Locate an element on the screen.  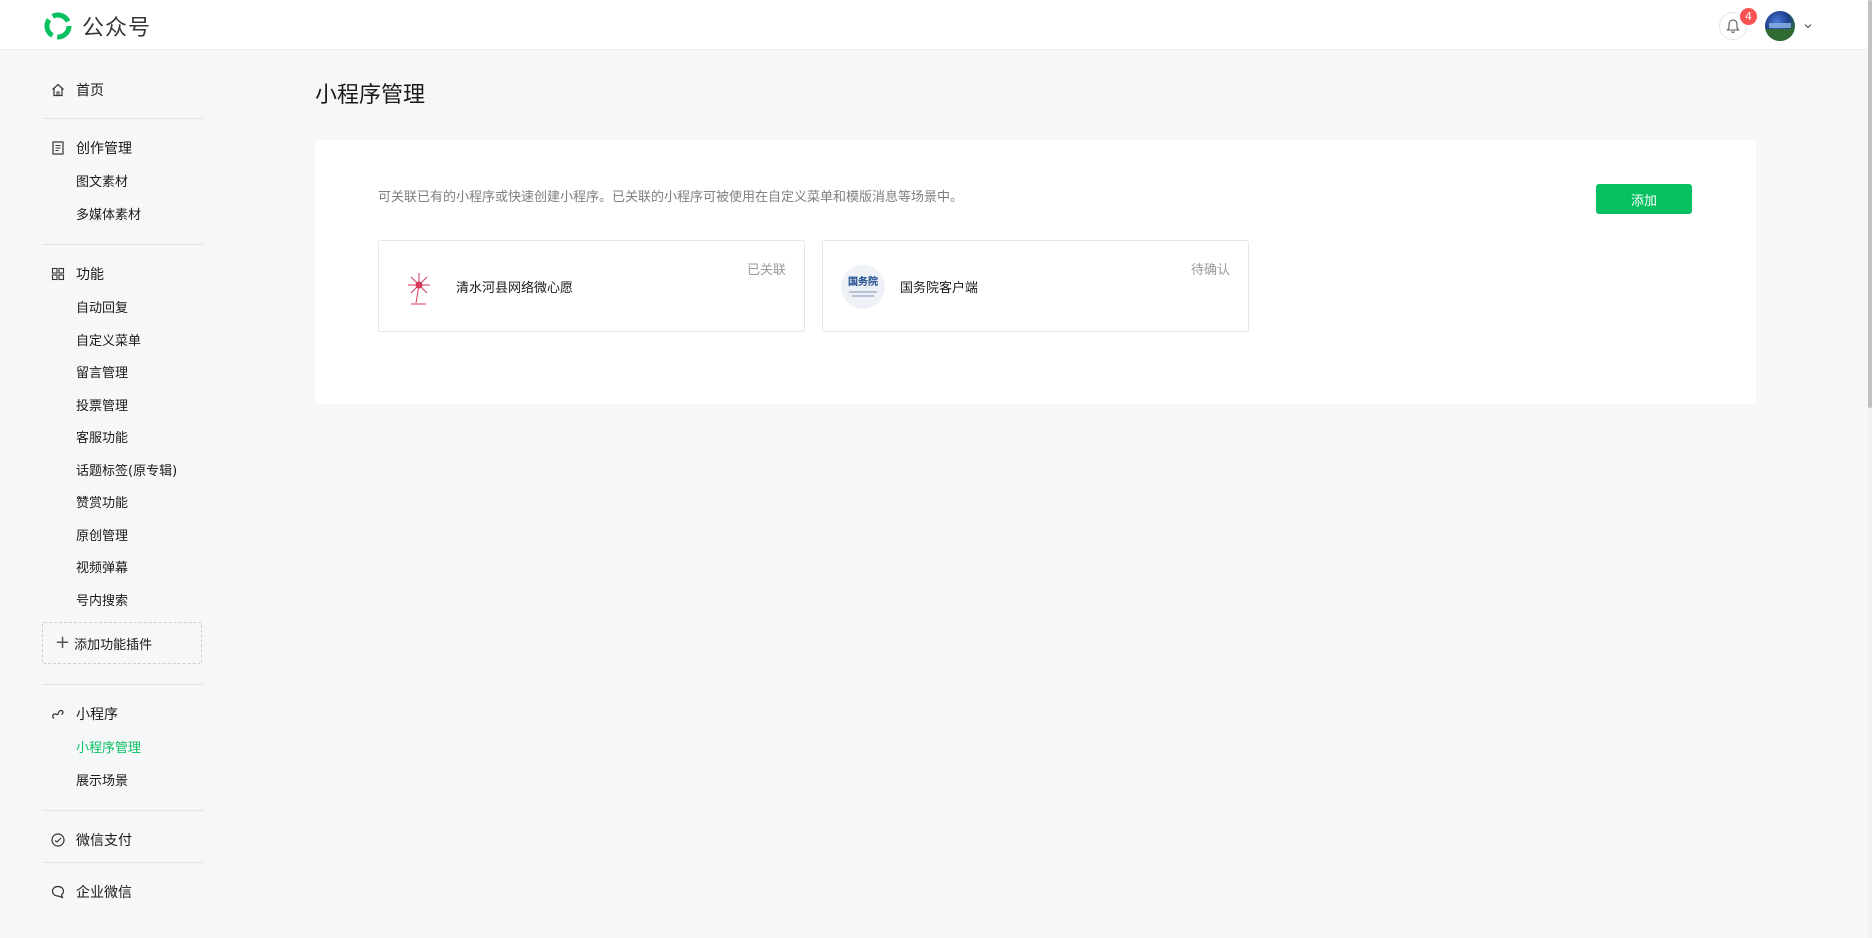
page-scrollbar-thumb is located at coordinates (1870, 204).